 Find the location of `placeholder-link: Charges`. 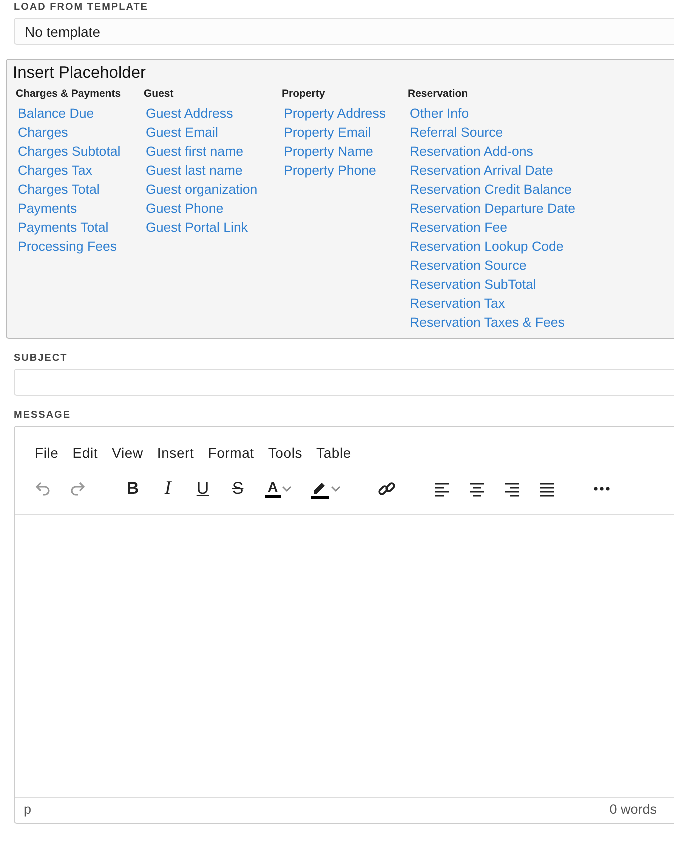

placeholder-link: Charges is located at coordinates (40, 132).